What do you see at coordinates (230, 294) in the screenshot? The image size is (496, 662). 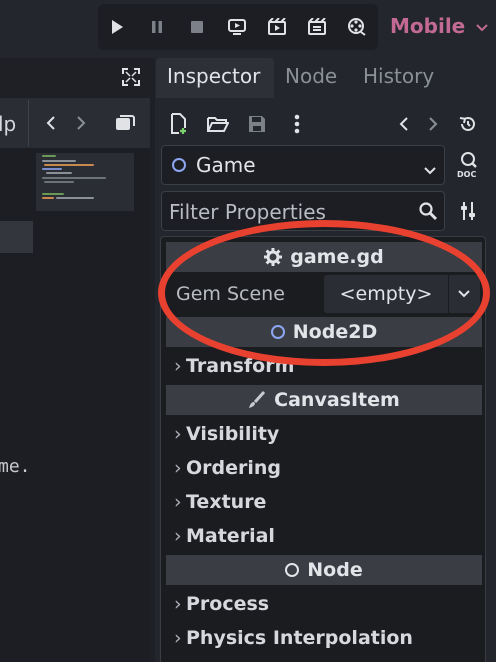 I see `gem-scene-label: Gem Scene` at bounding box center [230, 294].